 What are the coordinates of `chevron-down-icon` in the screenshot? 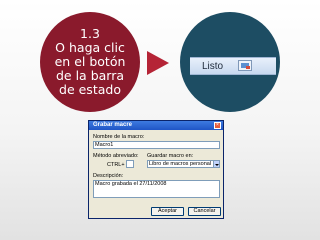 It's located at (216, 164).